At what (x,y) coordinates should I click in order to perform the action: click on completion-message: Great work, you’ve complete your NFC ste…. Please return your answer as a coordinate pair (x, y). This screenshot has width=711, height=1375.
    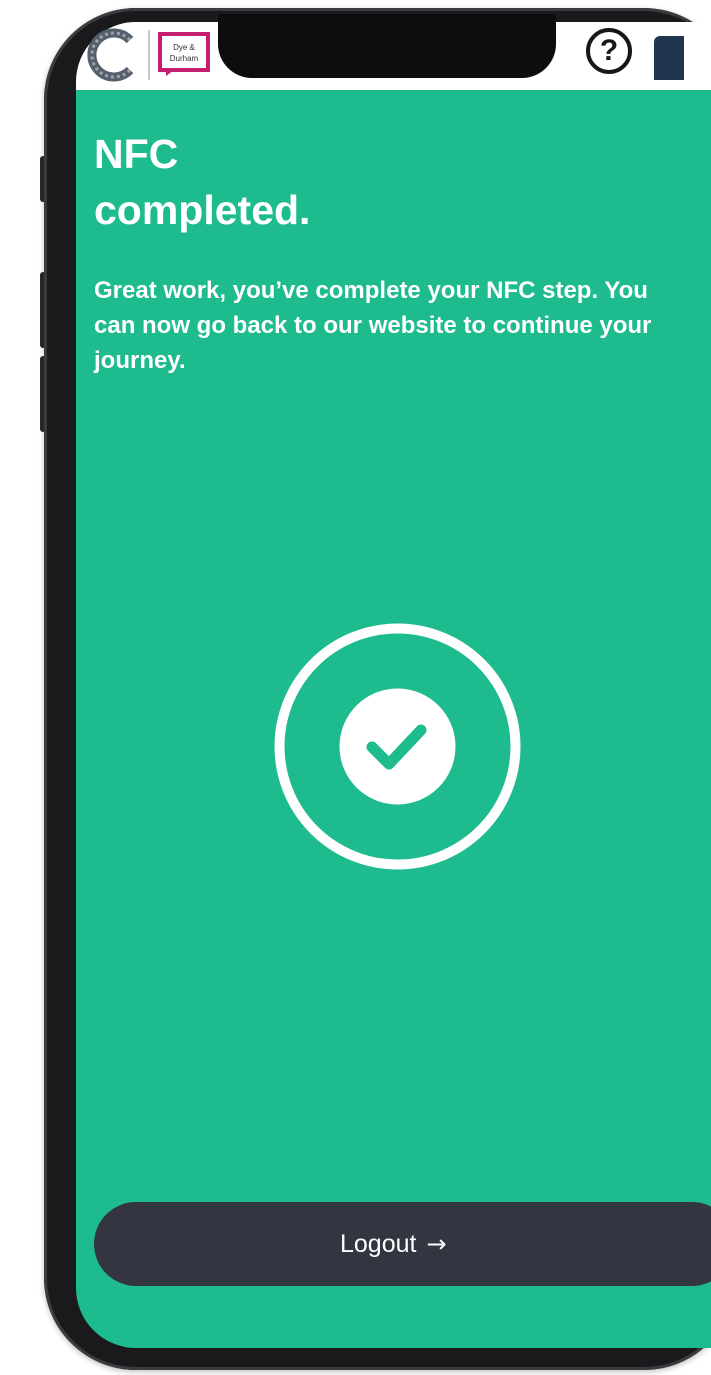
    Looking at the image, I should click on (373, 325).